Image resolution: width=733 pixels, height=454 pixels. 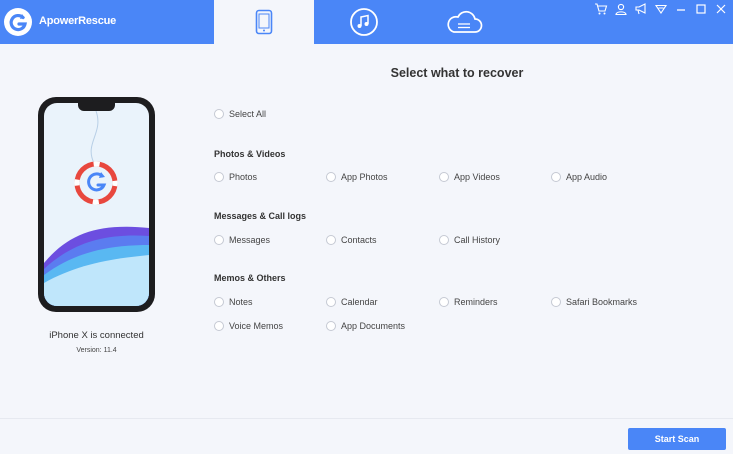 What do you see at coordinates (477, 240) in the screenshot?
I see `option-label: Call History` at bounding box center [477, 240].